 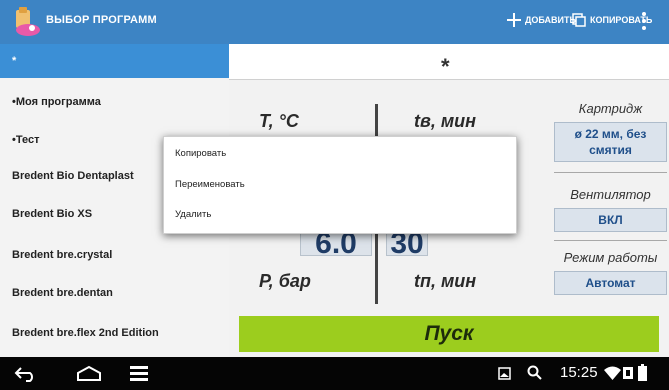 What do you see at coordinates (445, 66) in the screenshot?
I see `program-name: *` at bounding box center [445, 66].